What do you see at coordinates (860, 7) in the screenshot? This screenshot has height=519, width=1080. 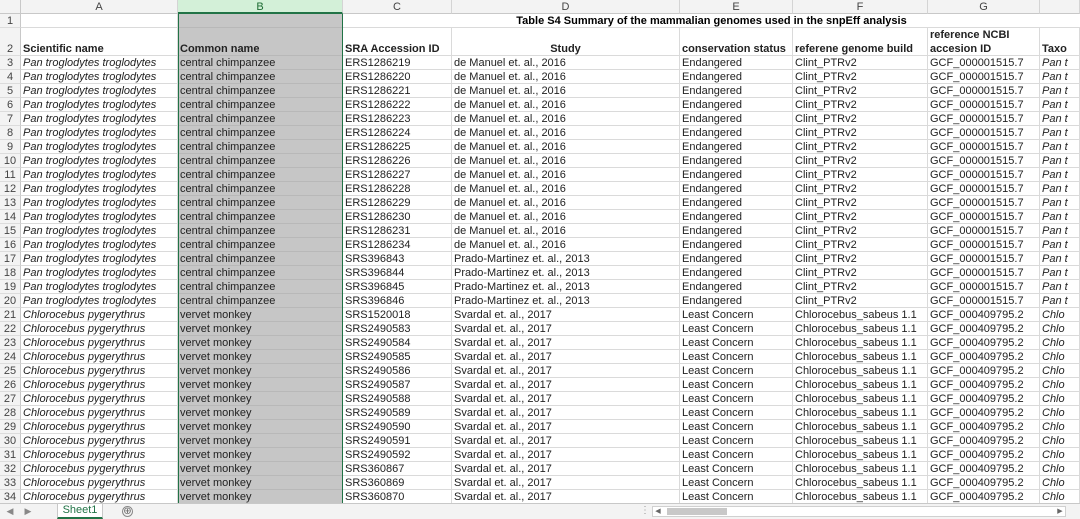 I see `column-header-f: F` at bounding box center [860, 7].